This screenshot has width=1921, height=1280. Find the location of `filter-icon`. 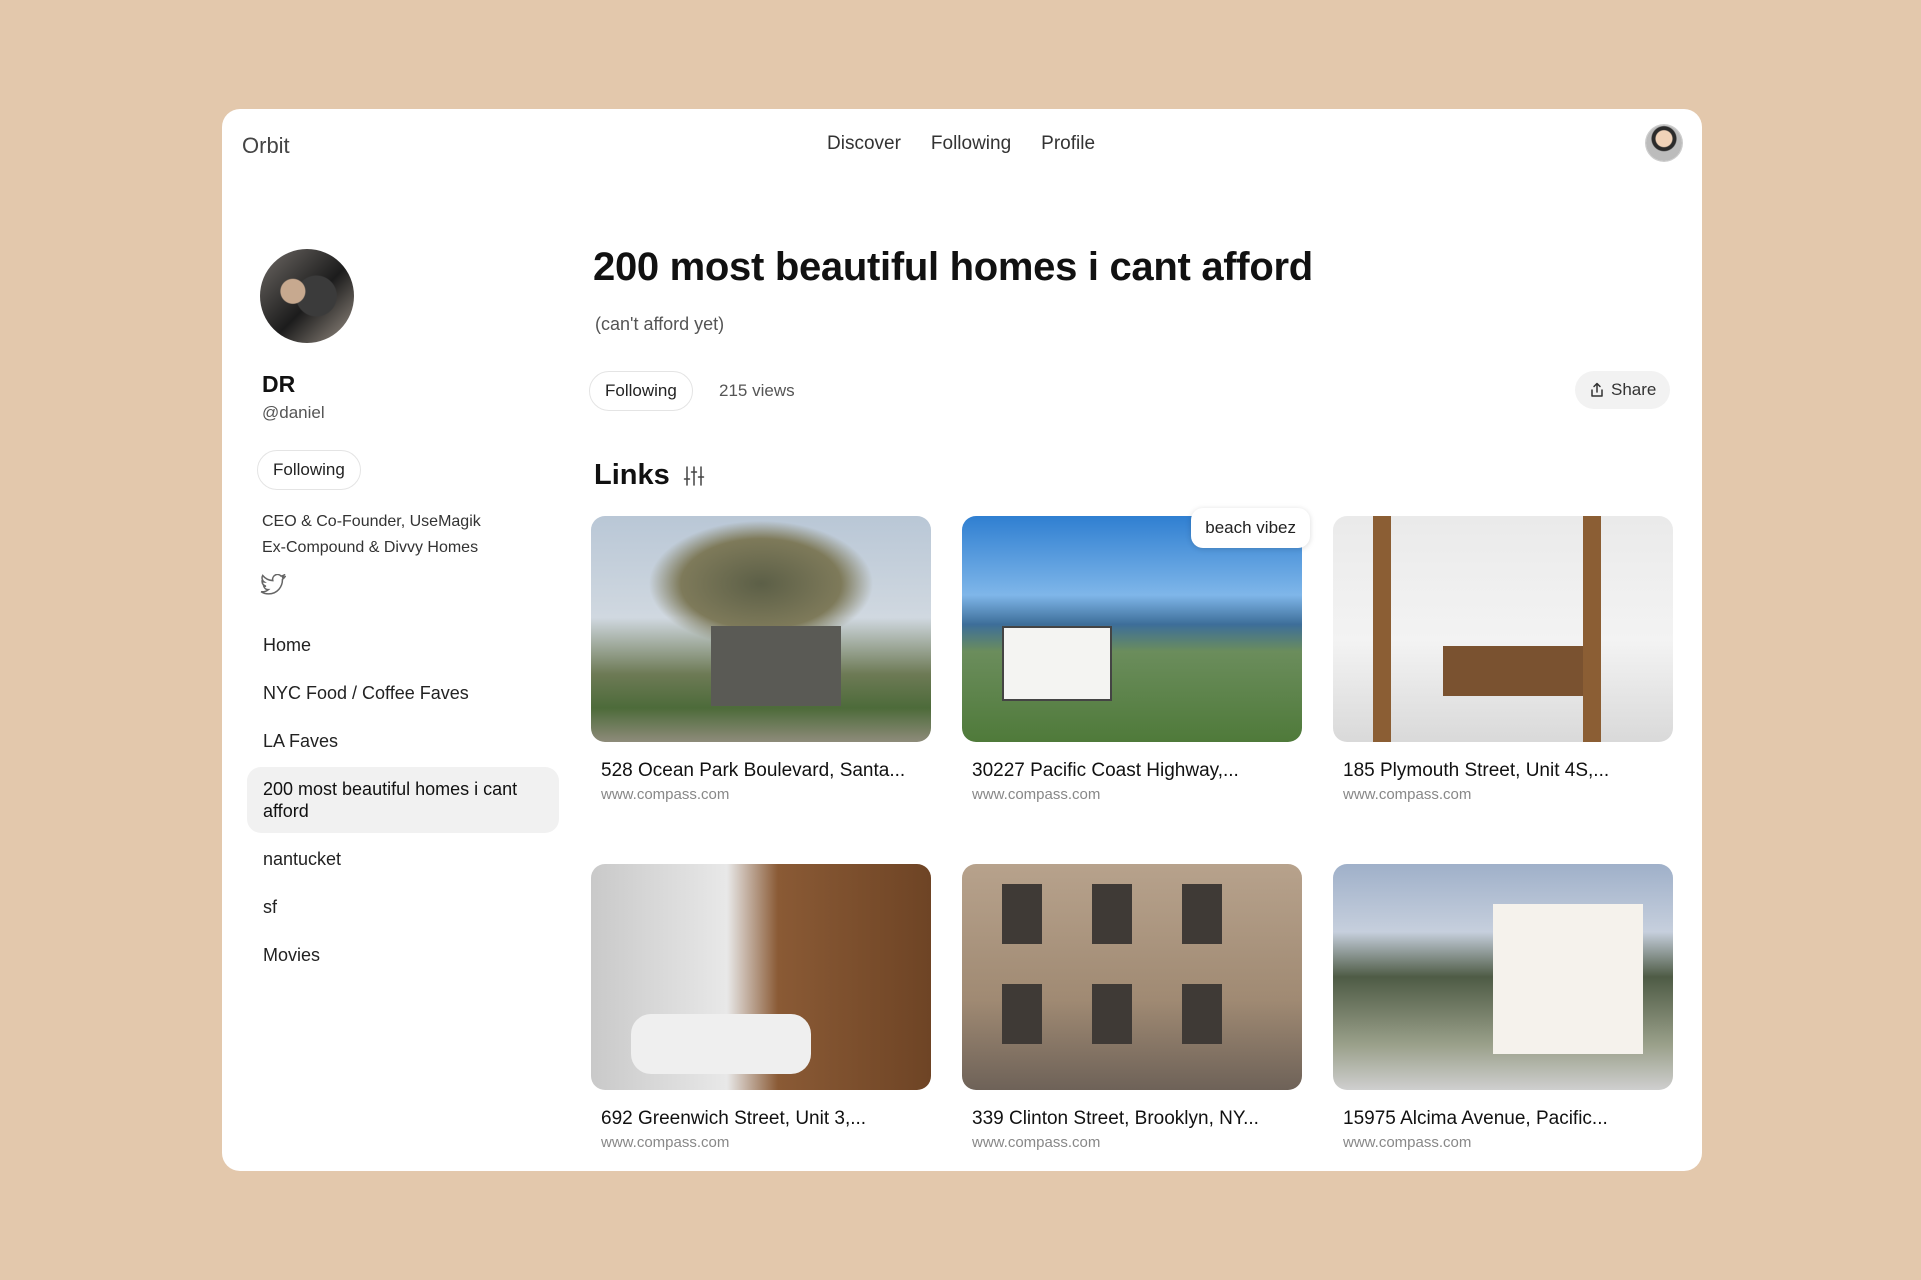

filter-icon is located at coordinates (694, 476).